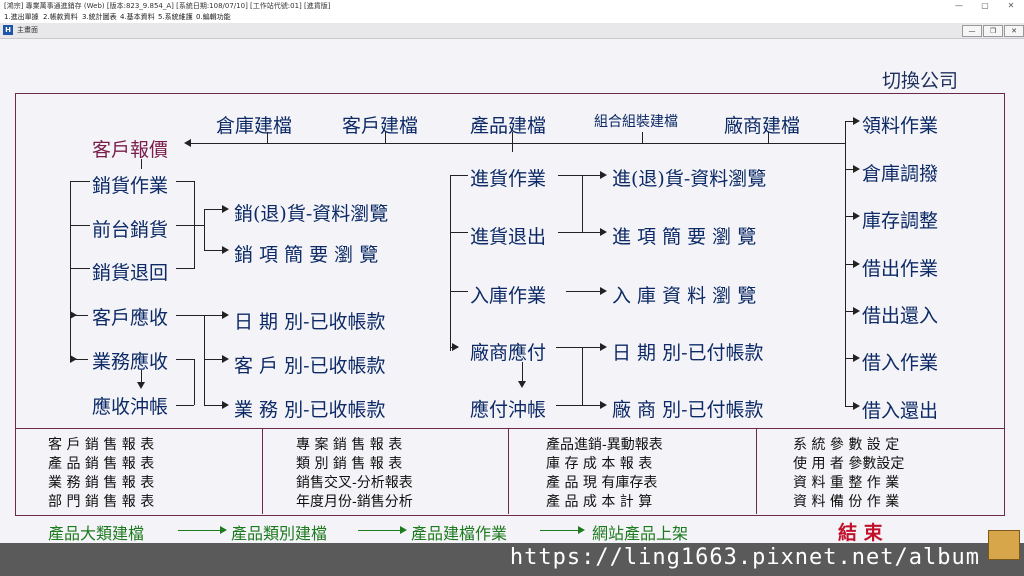 This screenshot has width=1024, height=576. Describe the element at coordinates (130, 148) in the screenshot. I see `customer-quote-button: 客戶報價` at that location.